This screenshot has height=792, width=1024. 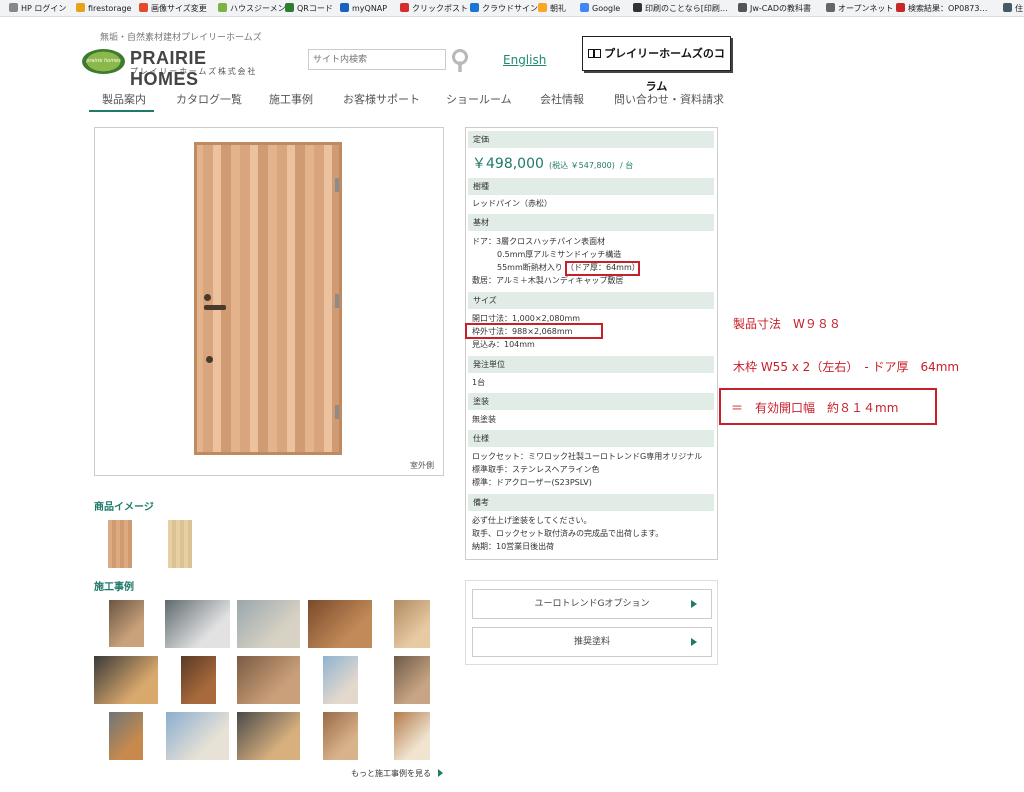 I want to click on recommended-paint-button: 推奨塗料, so click(x=592, y=642).